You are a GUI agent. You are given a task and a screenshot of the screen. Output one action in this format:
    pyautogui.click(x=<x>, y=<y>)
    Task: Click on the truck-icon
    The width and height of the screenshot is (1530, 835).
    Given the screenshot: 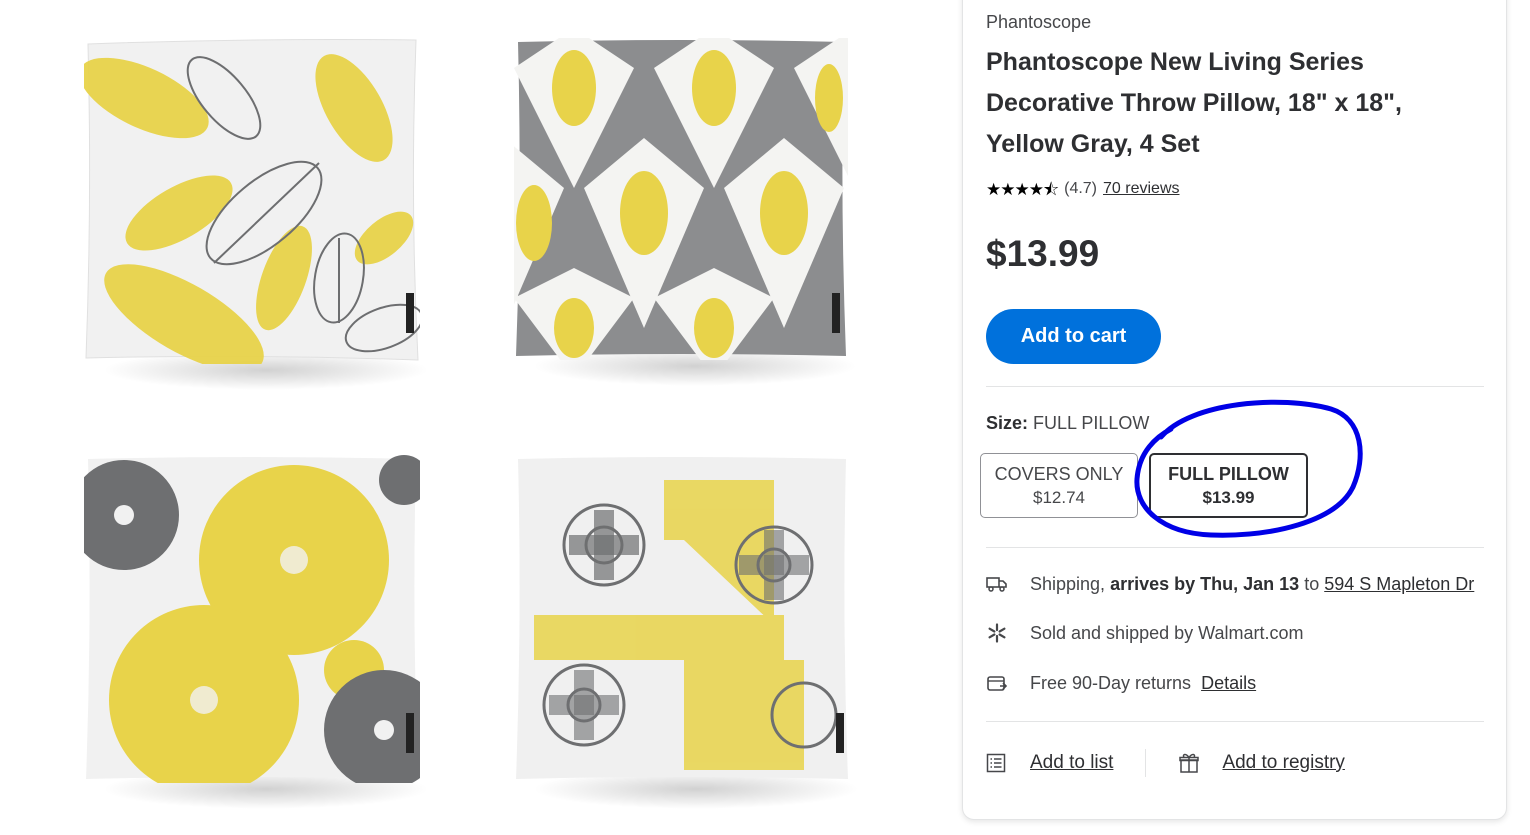 What is the action you would take?
    pyautogui.click(x=997, y=584)
    